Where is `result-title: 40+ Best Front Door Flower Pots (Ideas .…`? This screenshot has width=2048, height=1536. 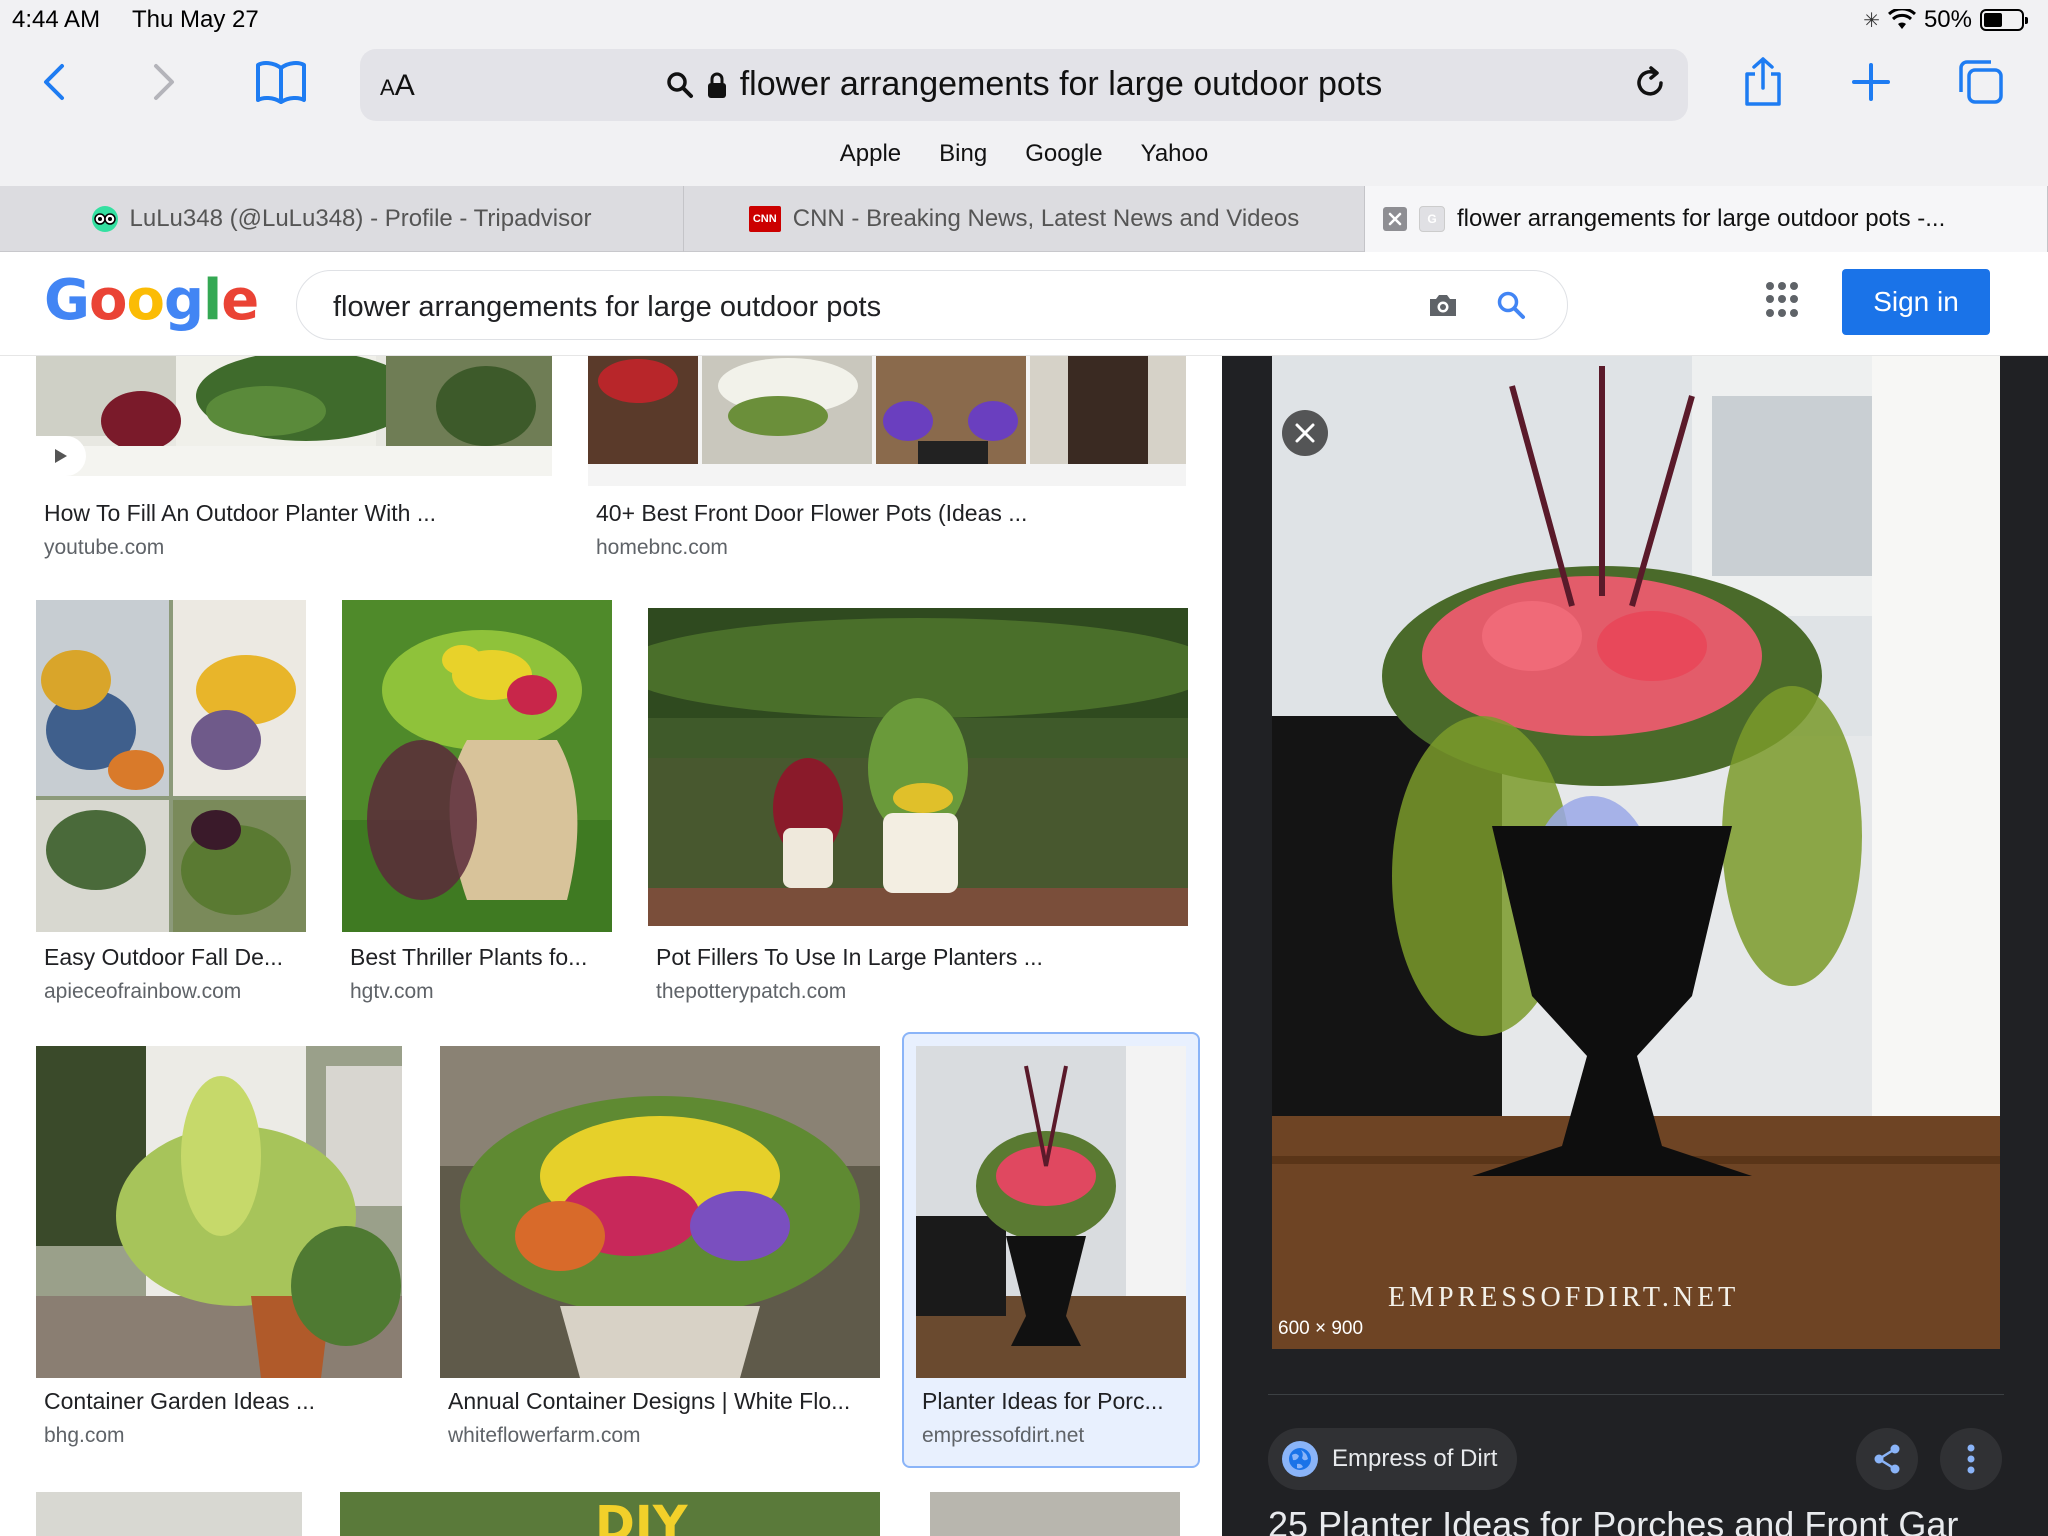 result-title: 40+ Best Front Door Flower Pots (Ideas .… is located at coordinates (811, 513).